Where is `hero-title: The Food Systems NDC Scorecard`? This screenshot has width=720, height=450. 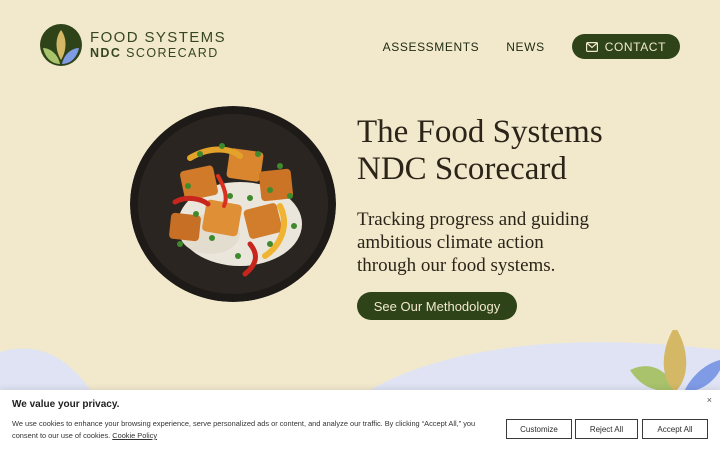 hero-title: The Food Systems NDC Scorecard is located at coordinates (522, 151).